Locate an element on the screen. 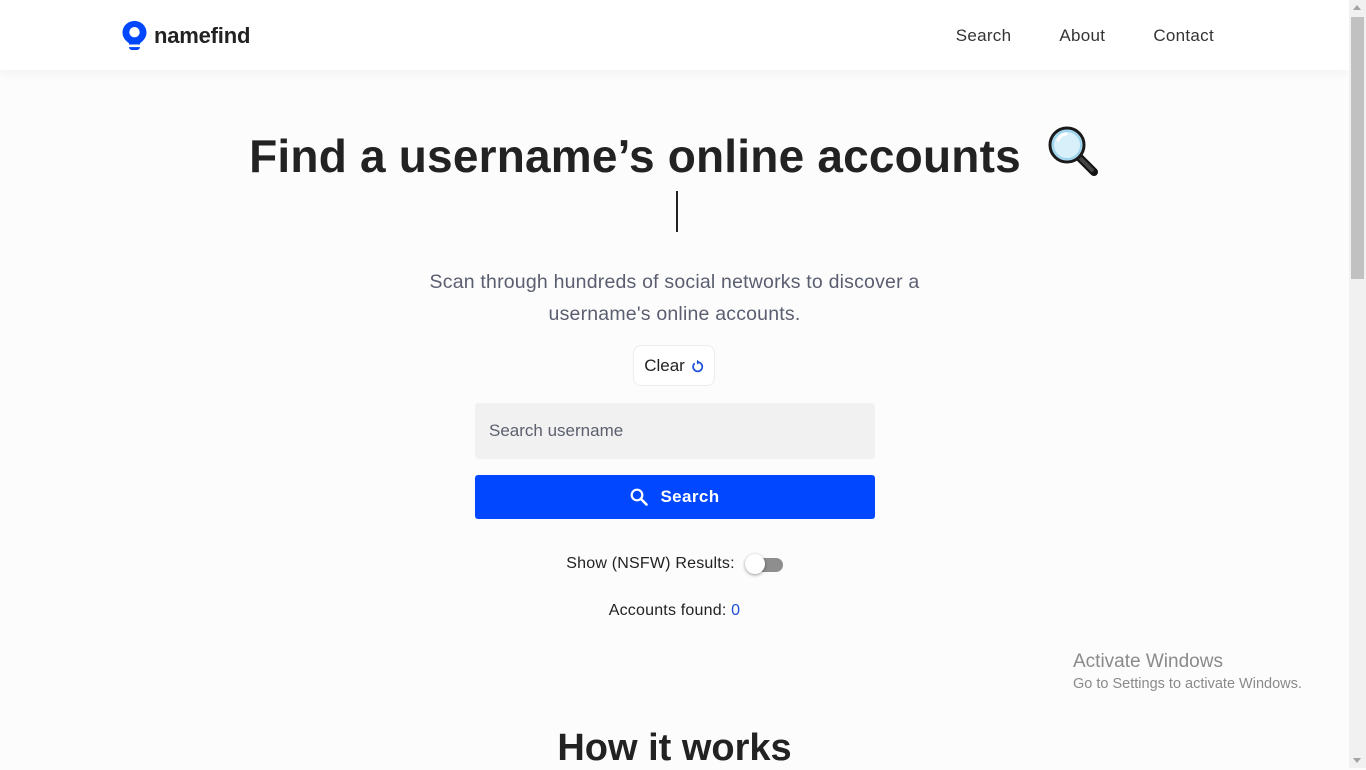 Image resolution: width=1366 pixels, height=770 pixels. nav-about-link: About is located at coordinates (1082, 36).